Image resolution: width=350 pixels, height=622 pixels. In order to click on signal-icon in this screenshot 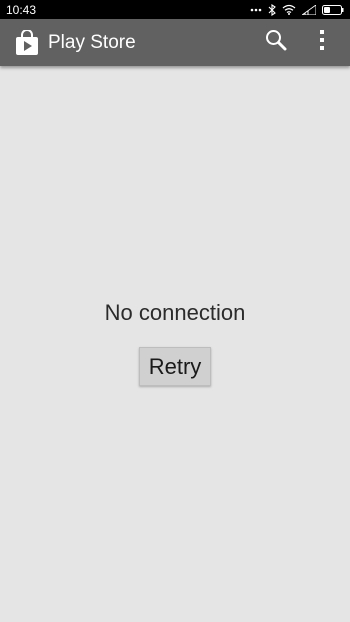, I will do `click(309, 9)`.